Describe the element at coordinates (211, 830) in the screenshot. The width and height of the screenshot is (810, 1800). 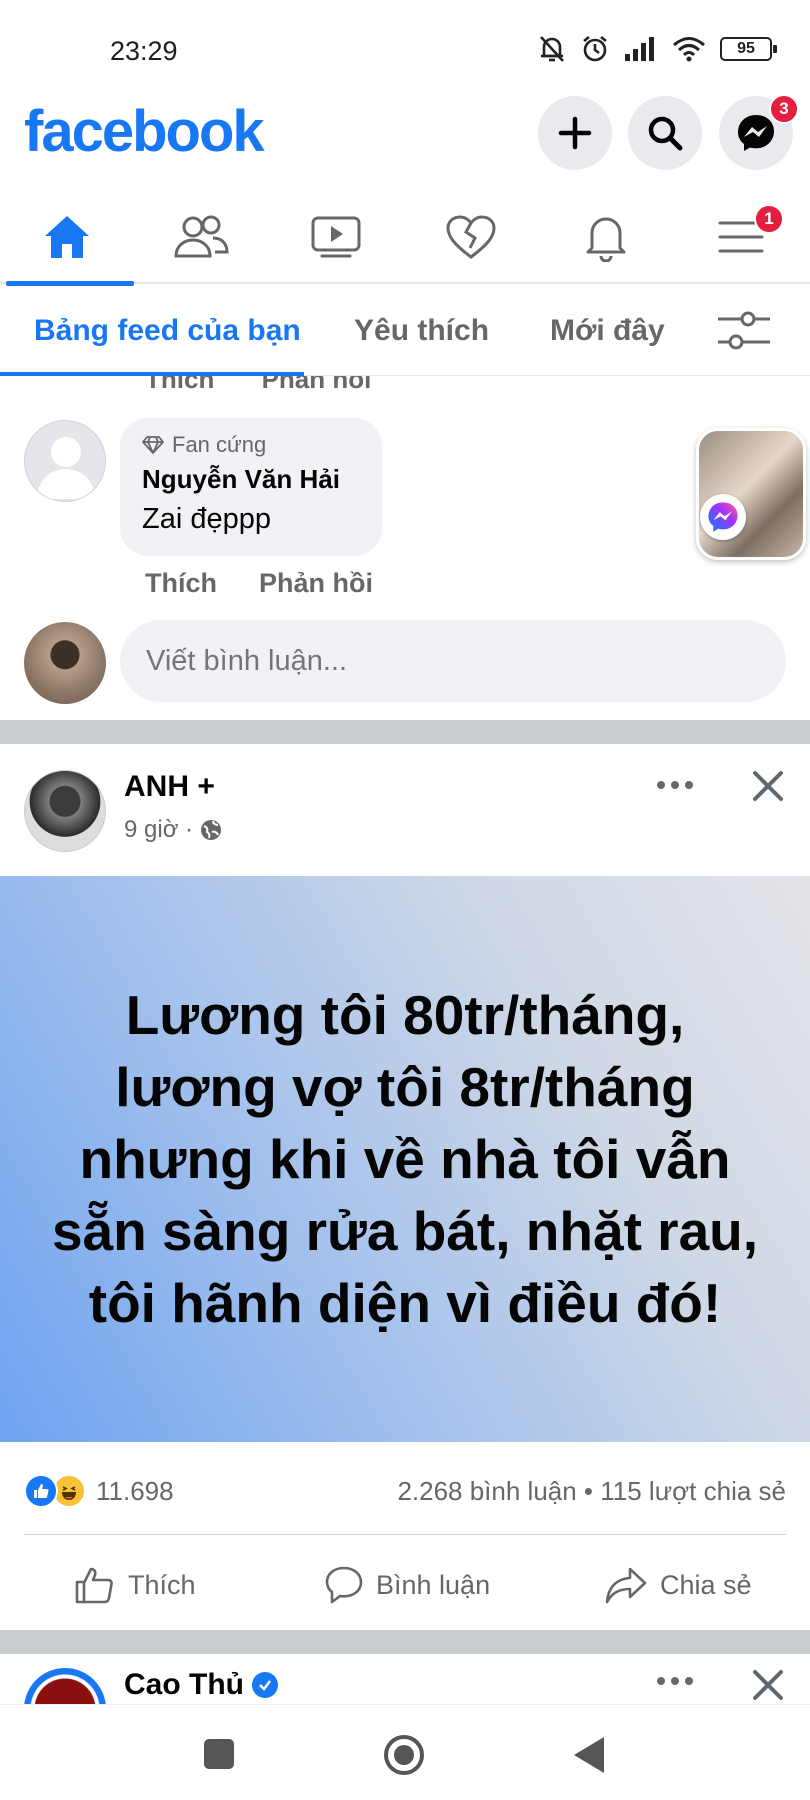
I see `globe-icon` at that location.